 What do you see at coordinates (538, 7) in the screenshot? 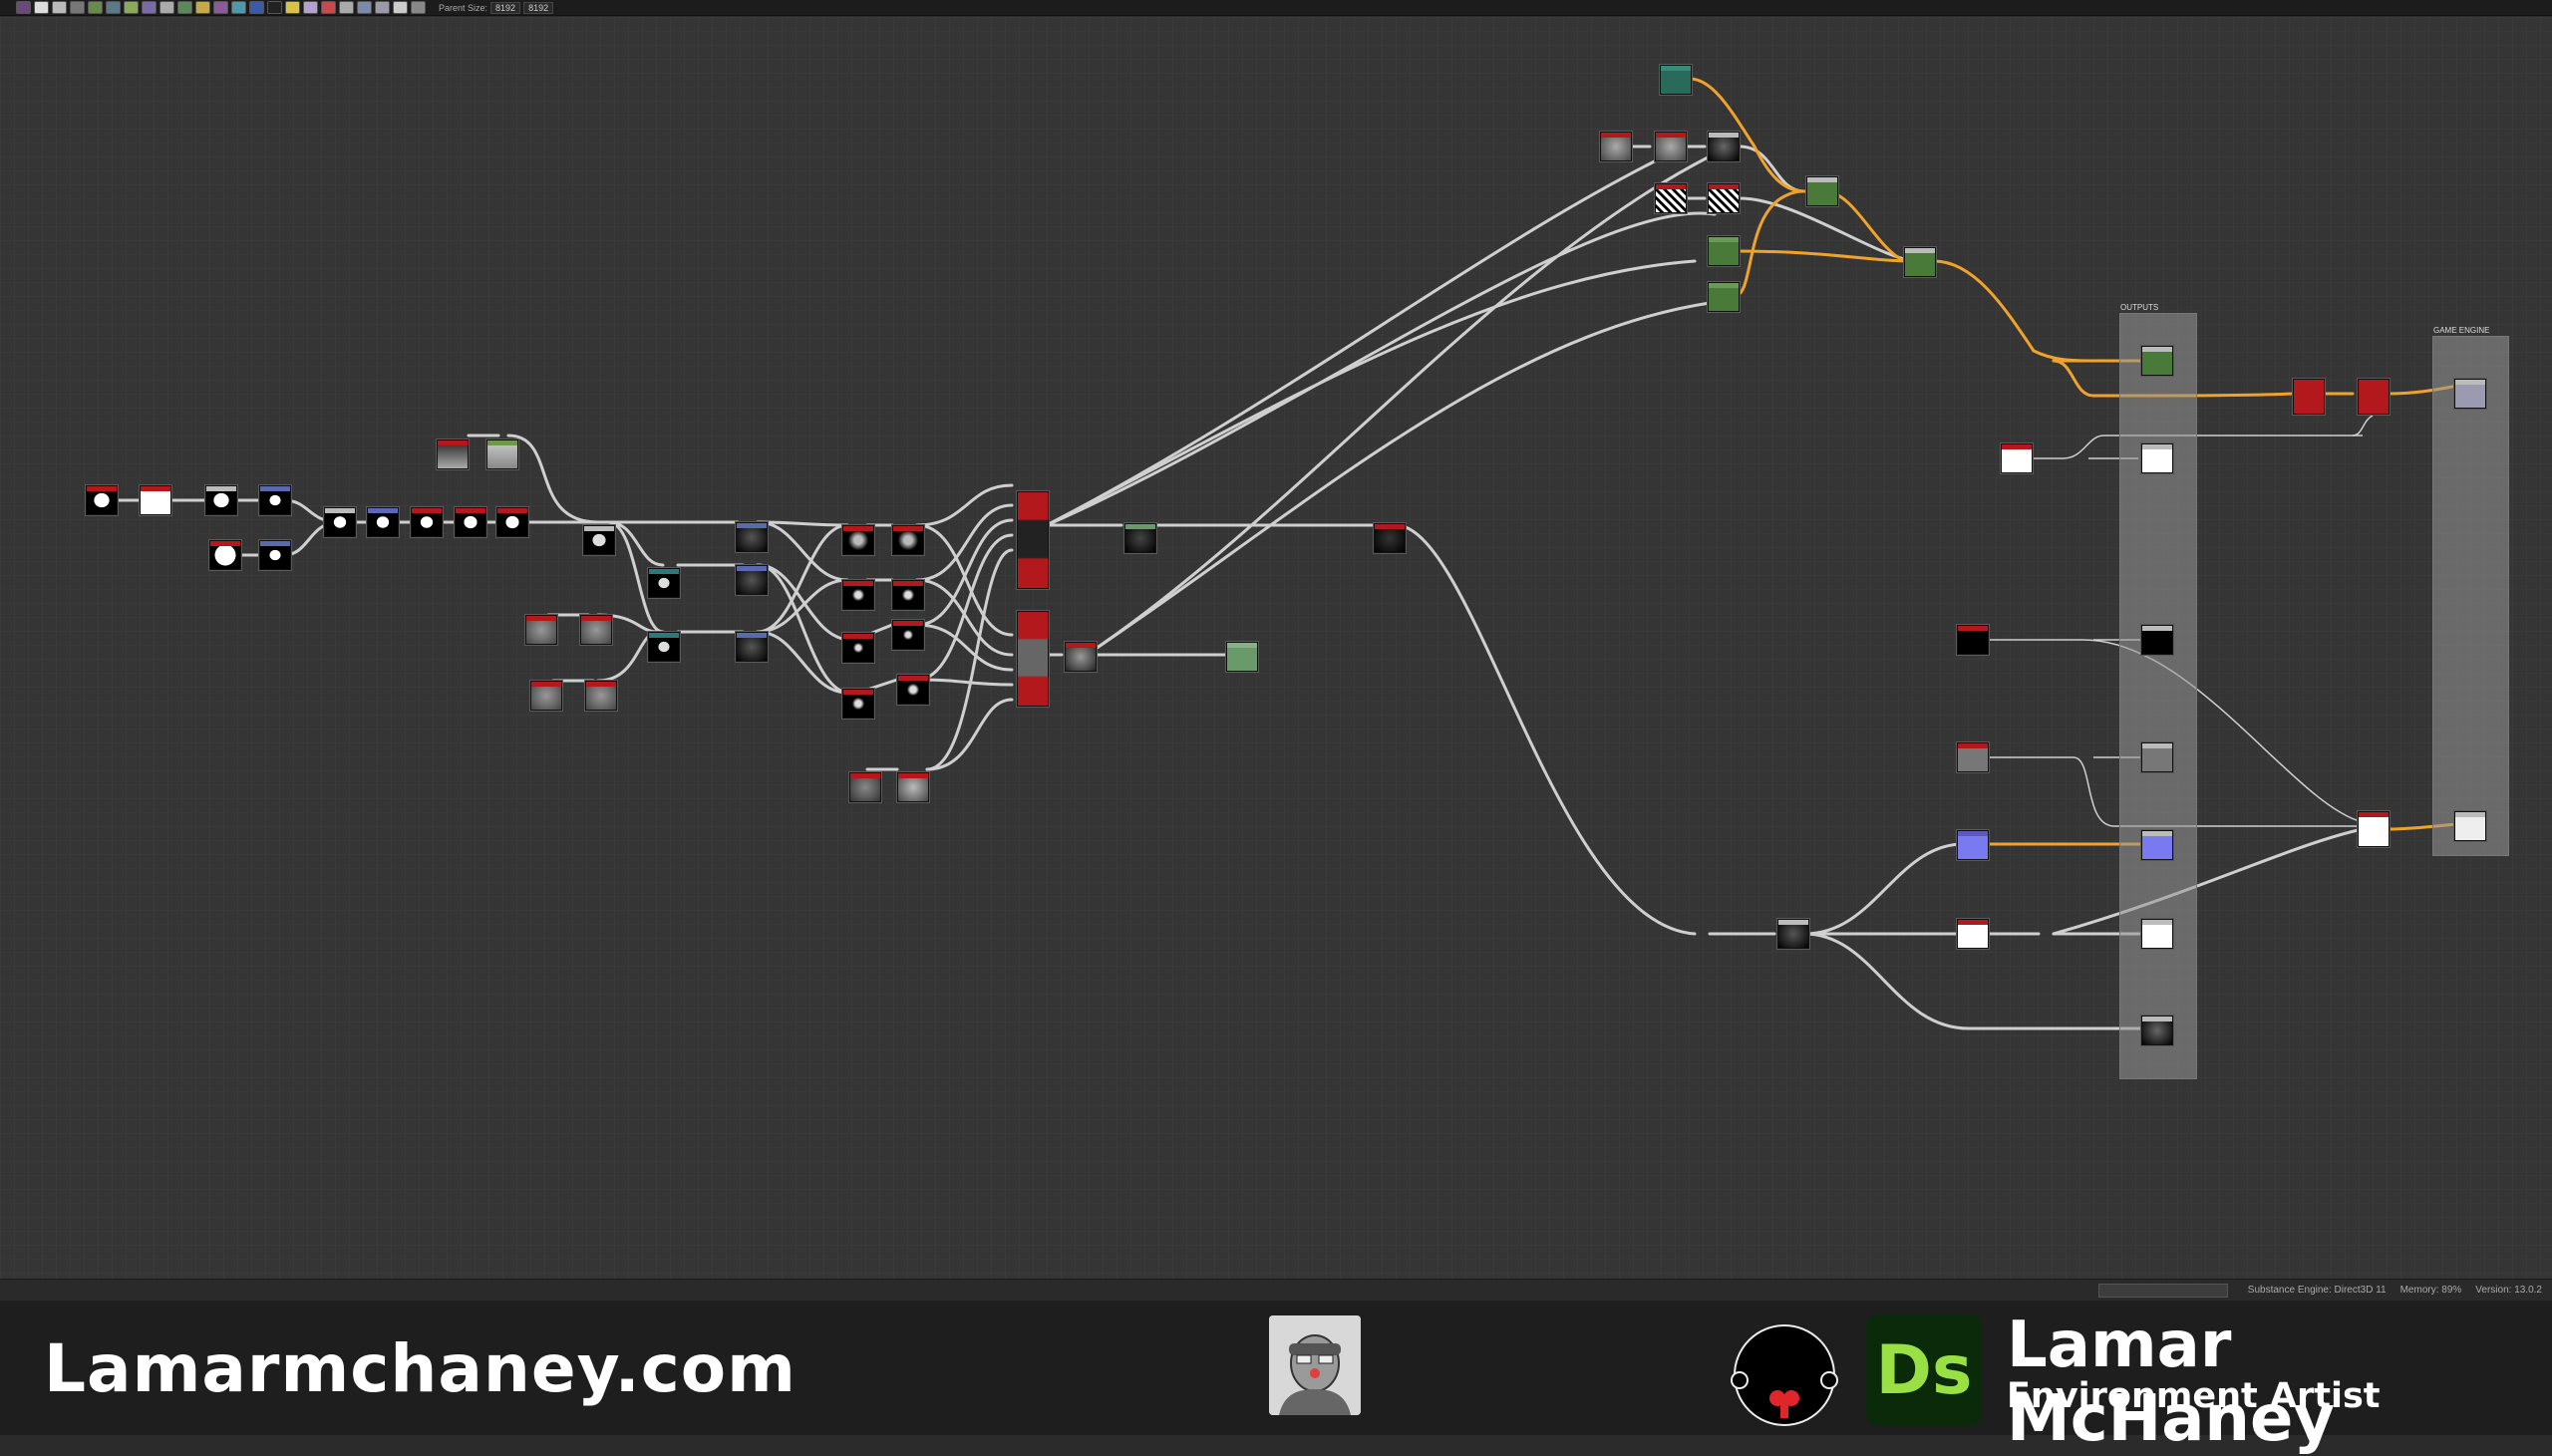
I see `output-size-select: 8192` at bounding box center [538, 7].